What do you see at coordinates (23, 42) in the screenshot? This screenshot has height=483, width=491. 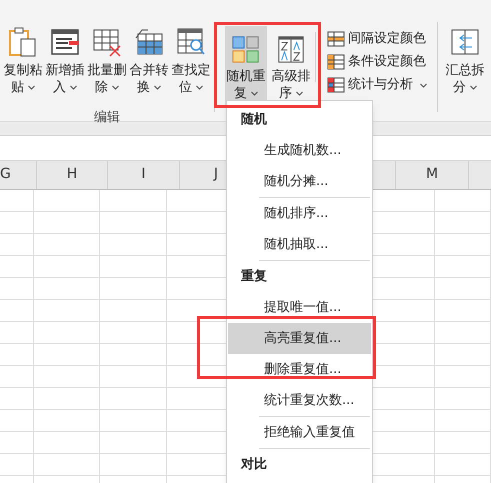 I see `clipboard-icon` at bounding box center [23, 42].